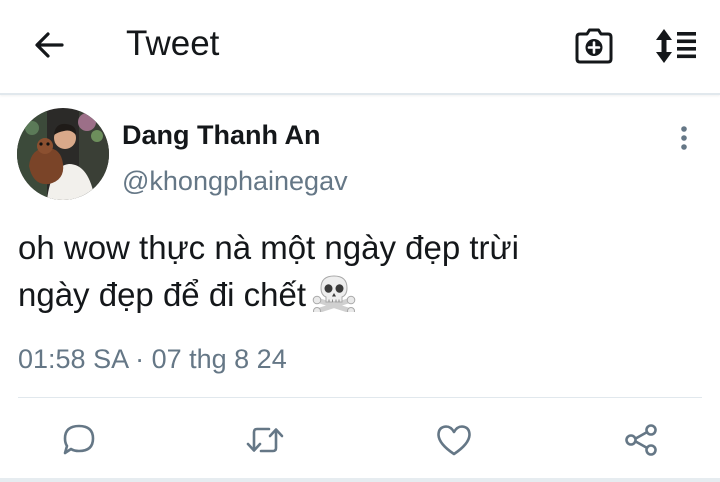  I want to click on skull-and-crossbones-icon, so click(334, 293).